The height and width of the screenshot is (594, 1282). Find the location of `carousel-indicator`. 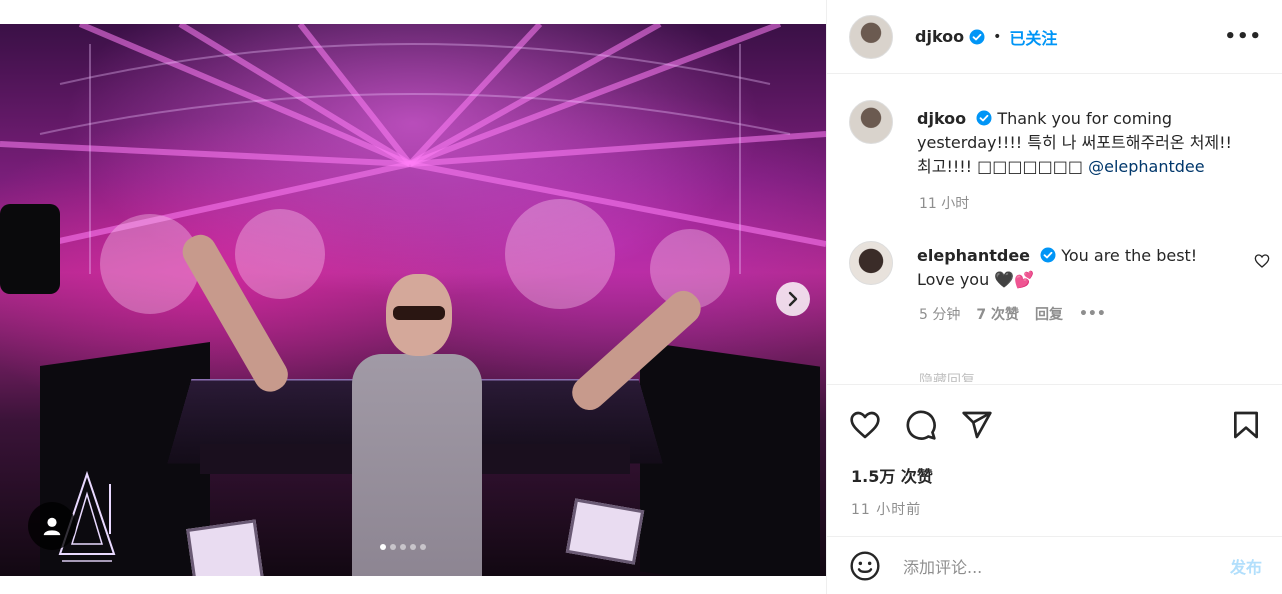

carousel-indicator is located at coordinates (403, 547).